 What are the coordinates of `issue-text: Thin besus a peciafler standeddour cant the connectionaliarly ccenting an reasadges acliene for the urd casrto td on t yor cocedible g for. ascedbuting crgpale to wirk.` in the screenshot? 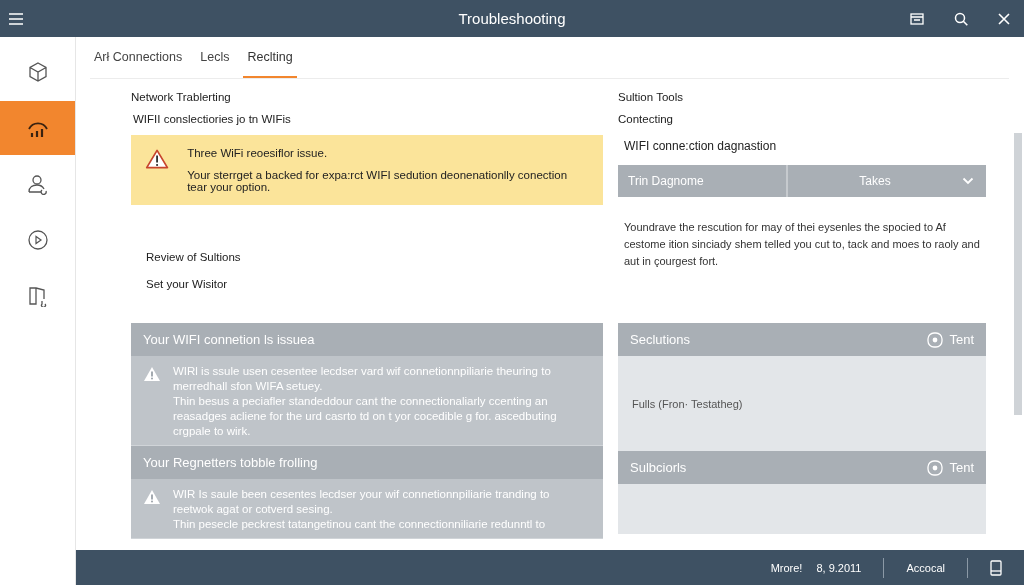 It's located at (365, 416).